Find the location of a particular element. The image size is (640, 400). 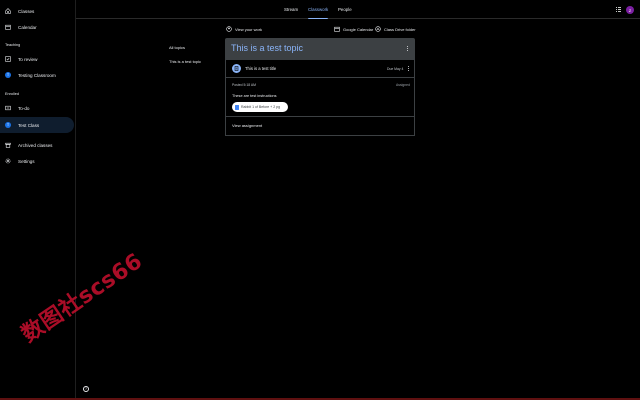

tab-stream: Stream is located at coordinates (291, 9).